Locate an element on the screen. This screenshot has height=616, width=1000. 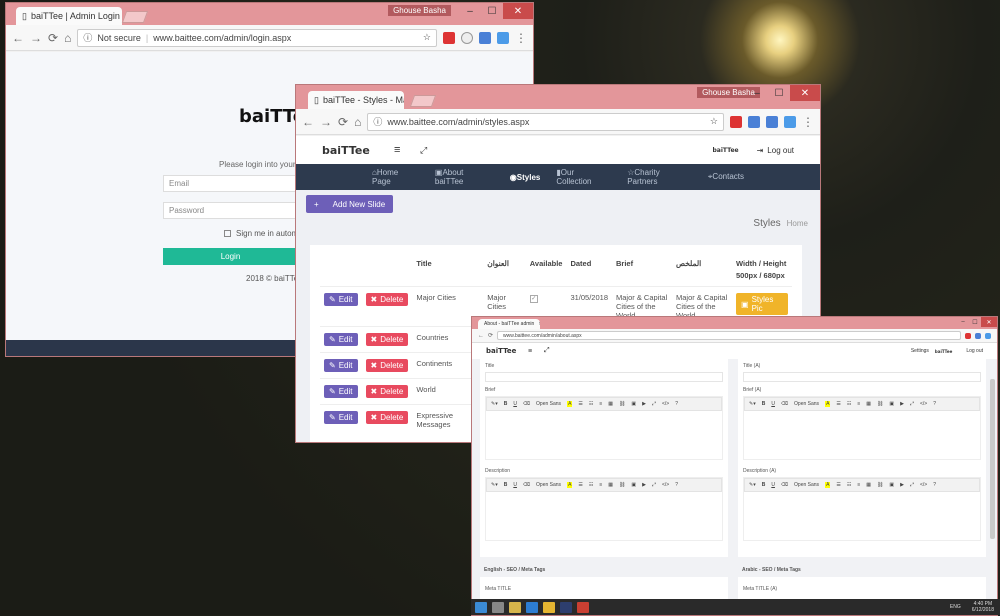
logout-icon: ⇥ is located at coordinates (760, 150).